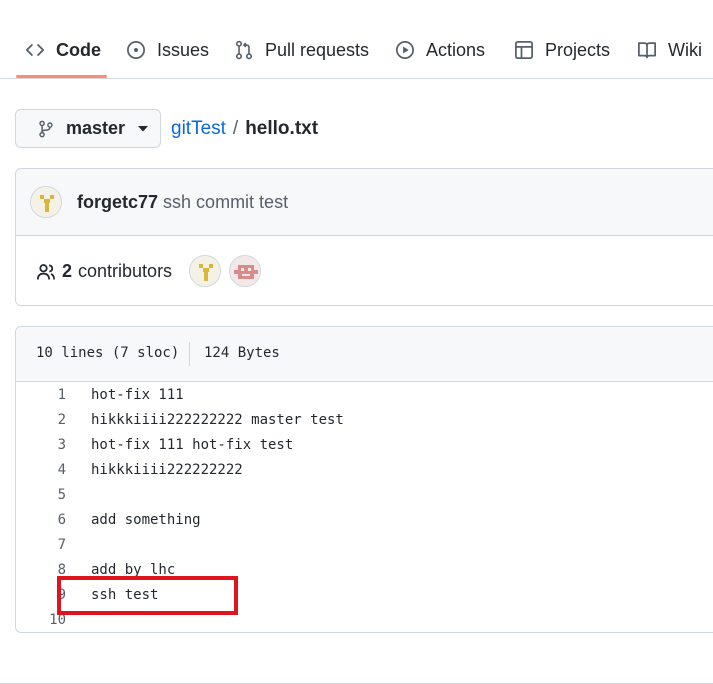 The width and height of the screenshot is (713, 684). Describe the element at coordinates (244, 129) in the screenshot. I see `breadcrumb: gitTest / hello.txt` at that location.